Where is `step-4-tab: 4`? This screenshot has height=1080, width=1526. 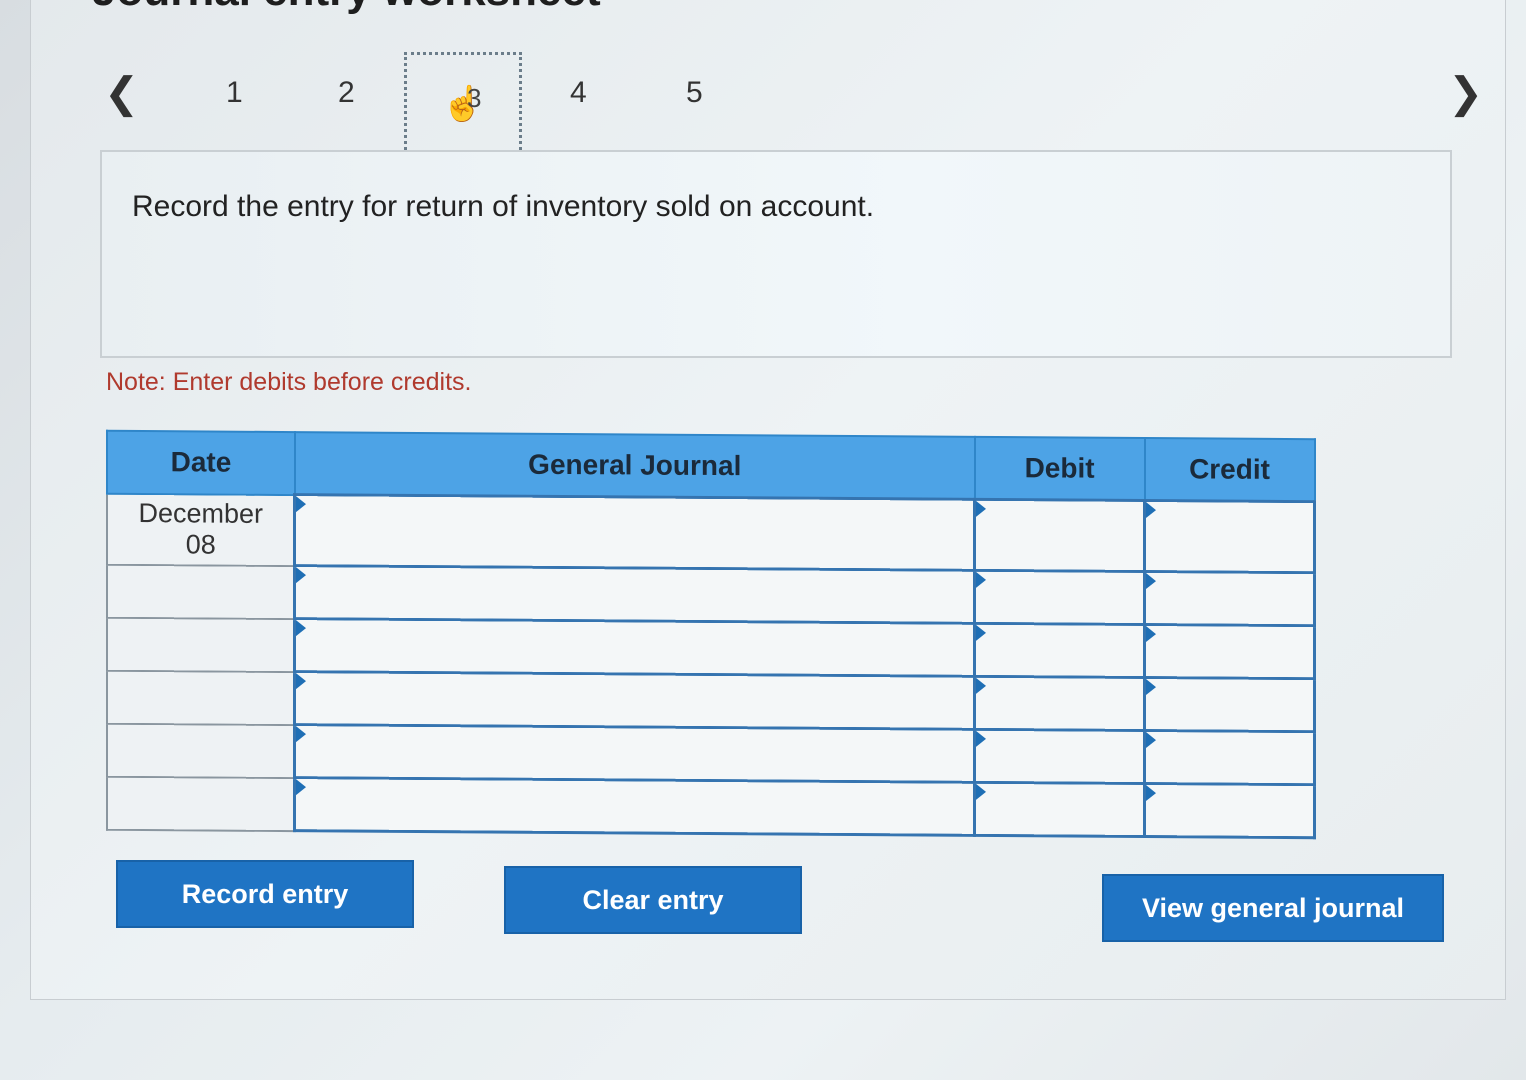
step-4-tab: 4 is located at coordinates (578, 93).